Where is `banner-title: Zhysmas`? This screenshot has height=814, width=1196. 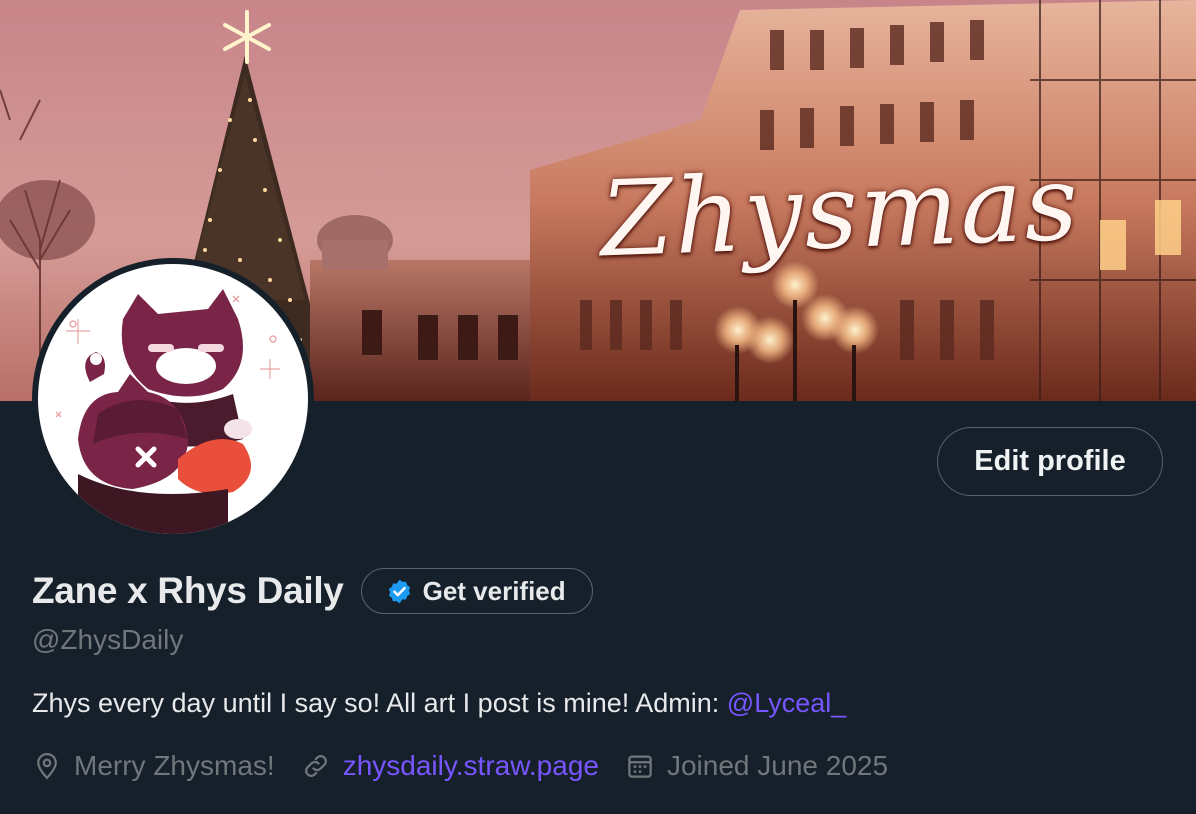
banner-title: Zhysmas is located at coordinates (840, 211).